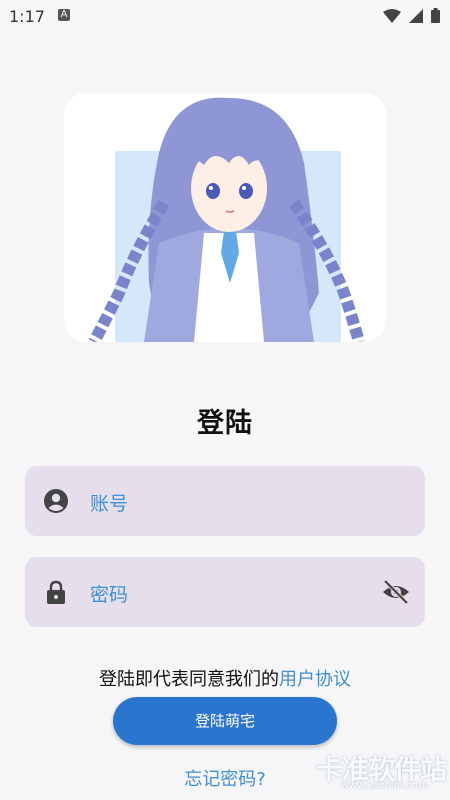 Image resolution: width=450 pixels, height=800 pixels. I want to click on user-agreement-link: 用户协议, so click(315, 679).